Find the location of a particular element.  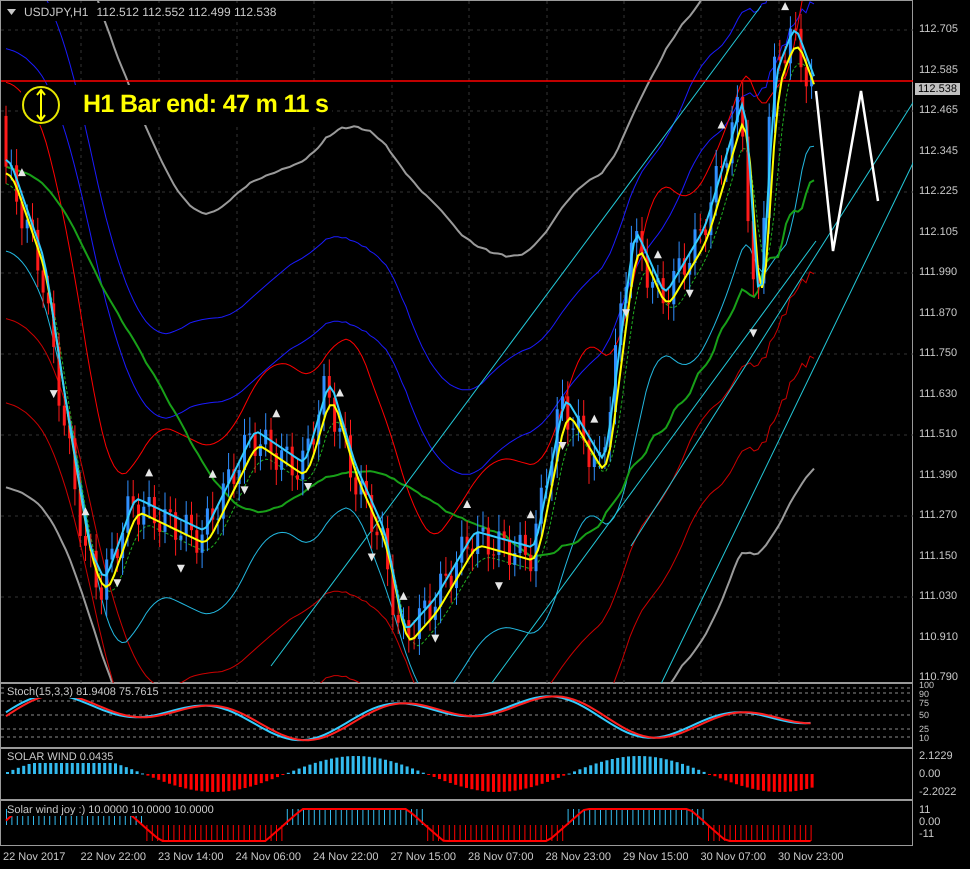

ohlc-values: 112.512 112.552 112.499 112.538 is located at coordinates (186, 12).